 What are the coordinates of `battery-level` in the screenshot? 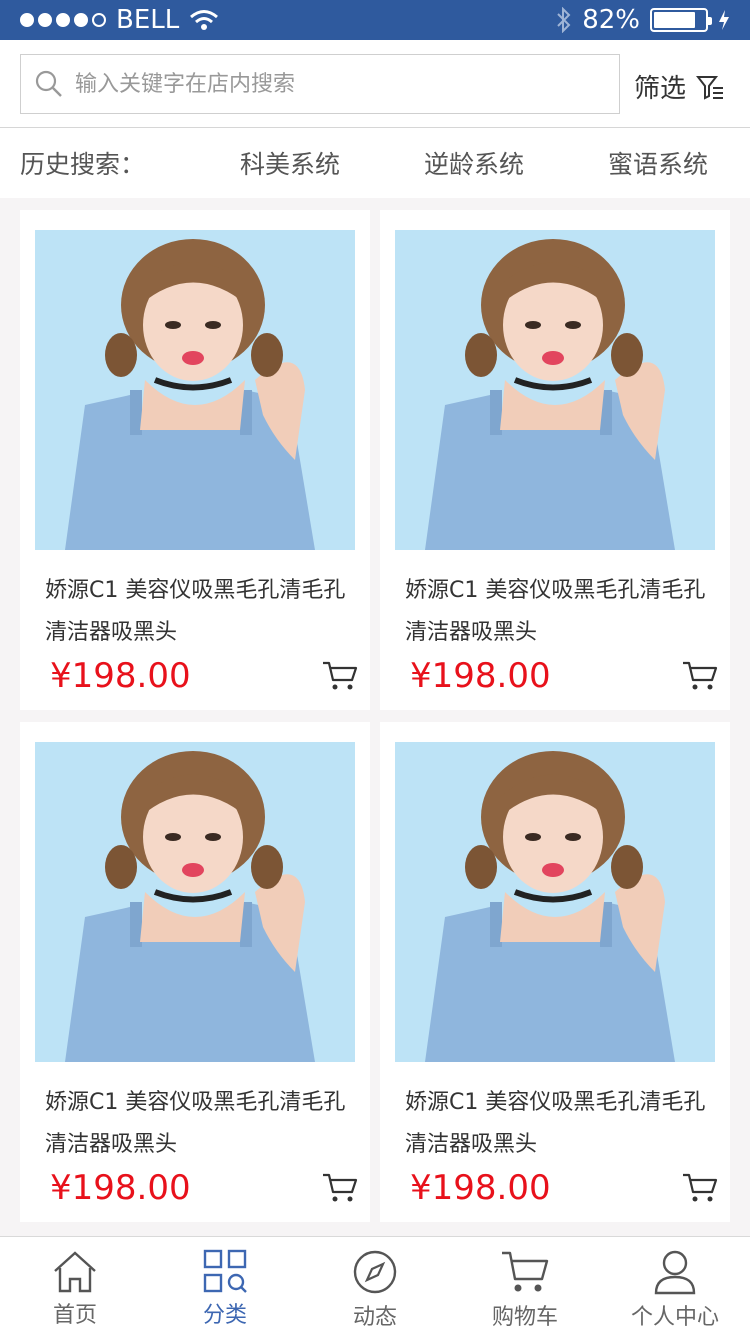 It's located at (674, 20).